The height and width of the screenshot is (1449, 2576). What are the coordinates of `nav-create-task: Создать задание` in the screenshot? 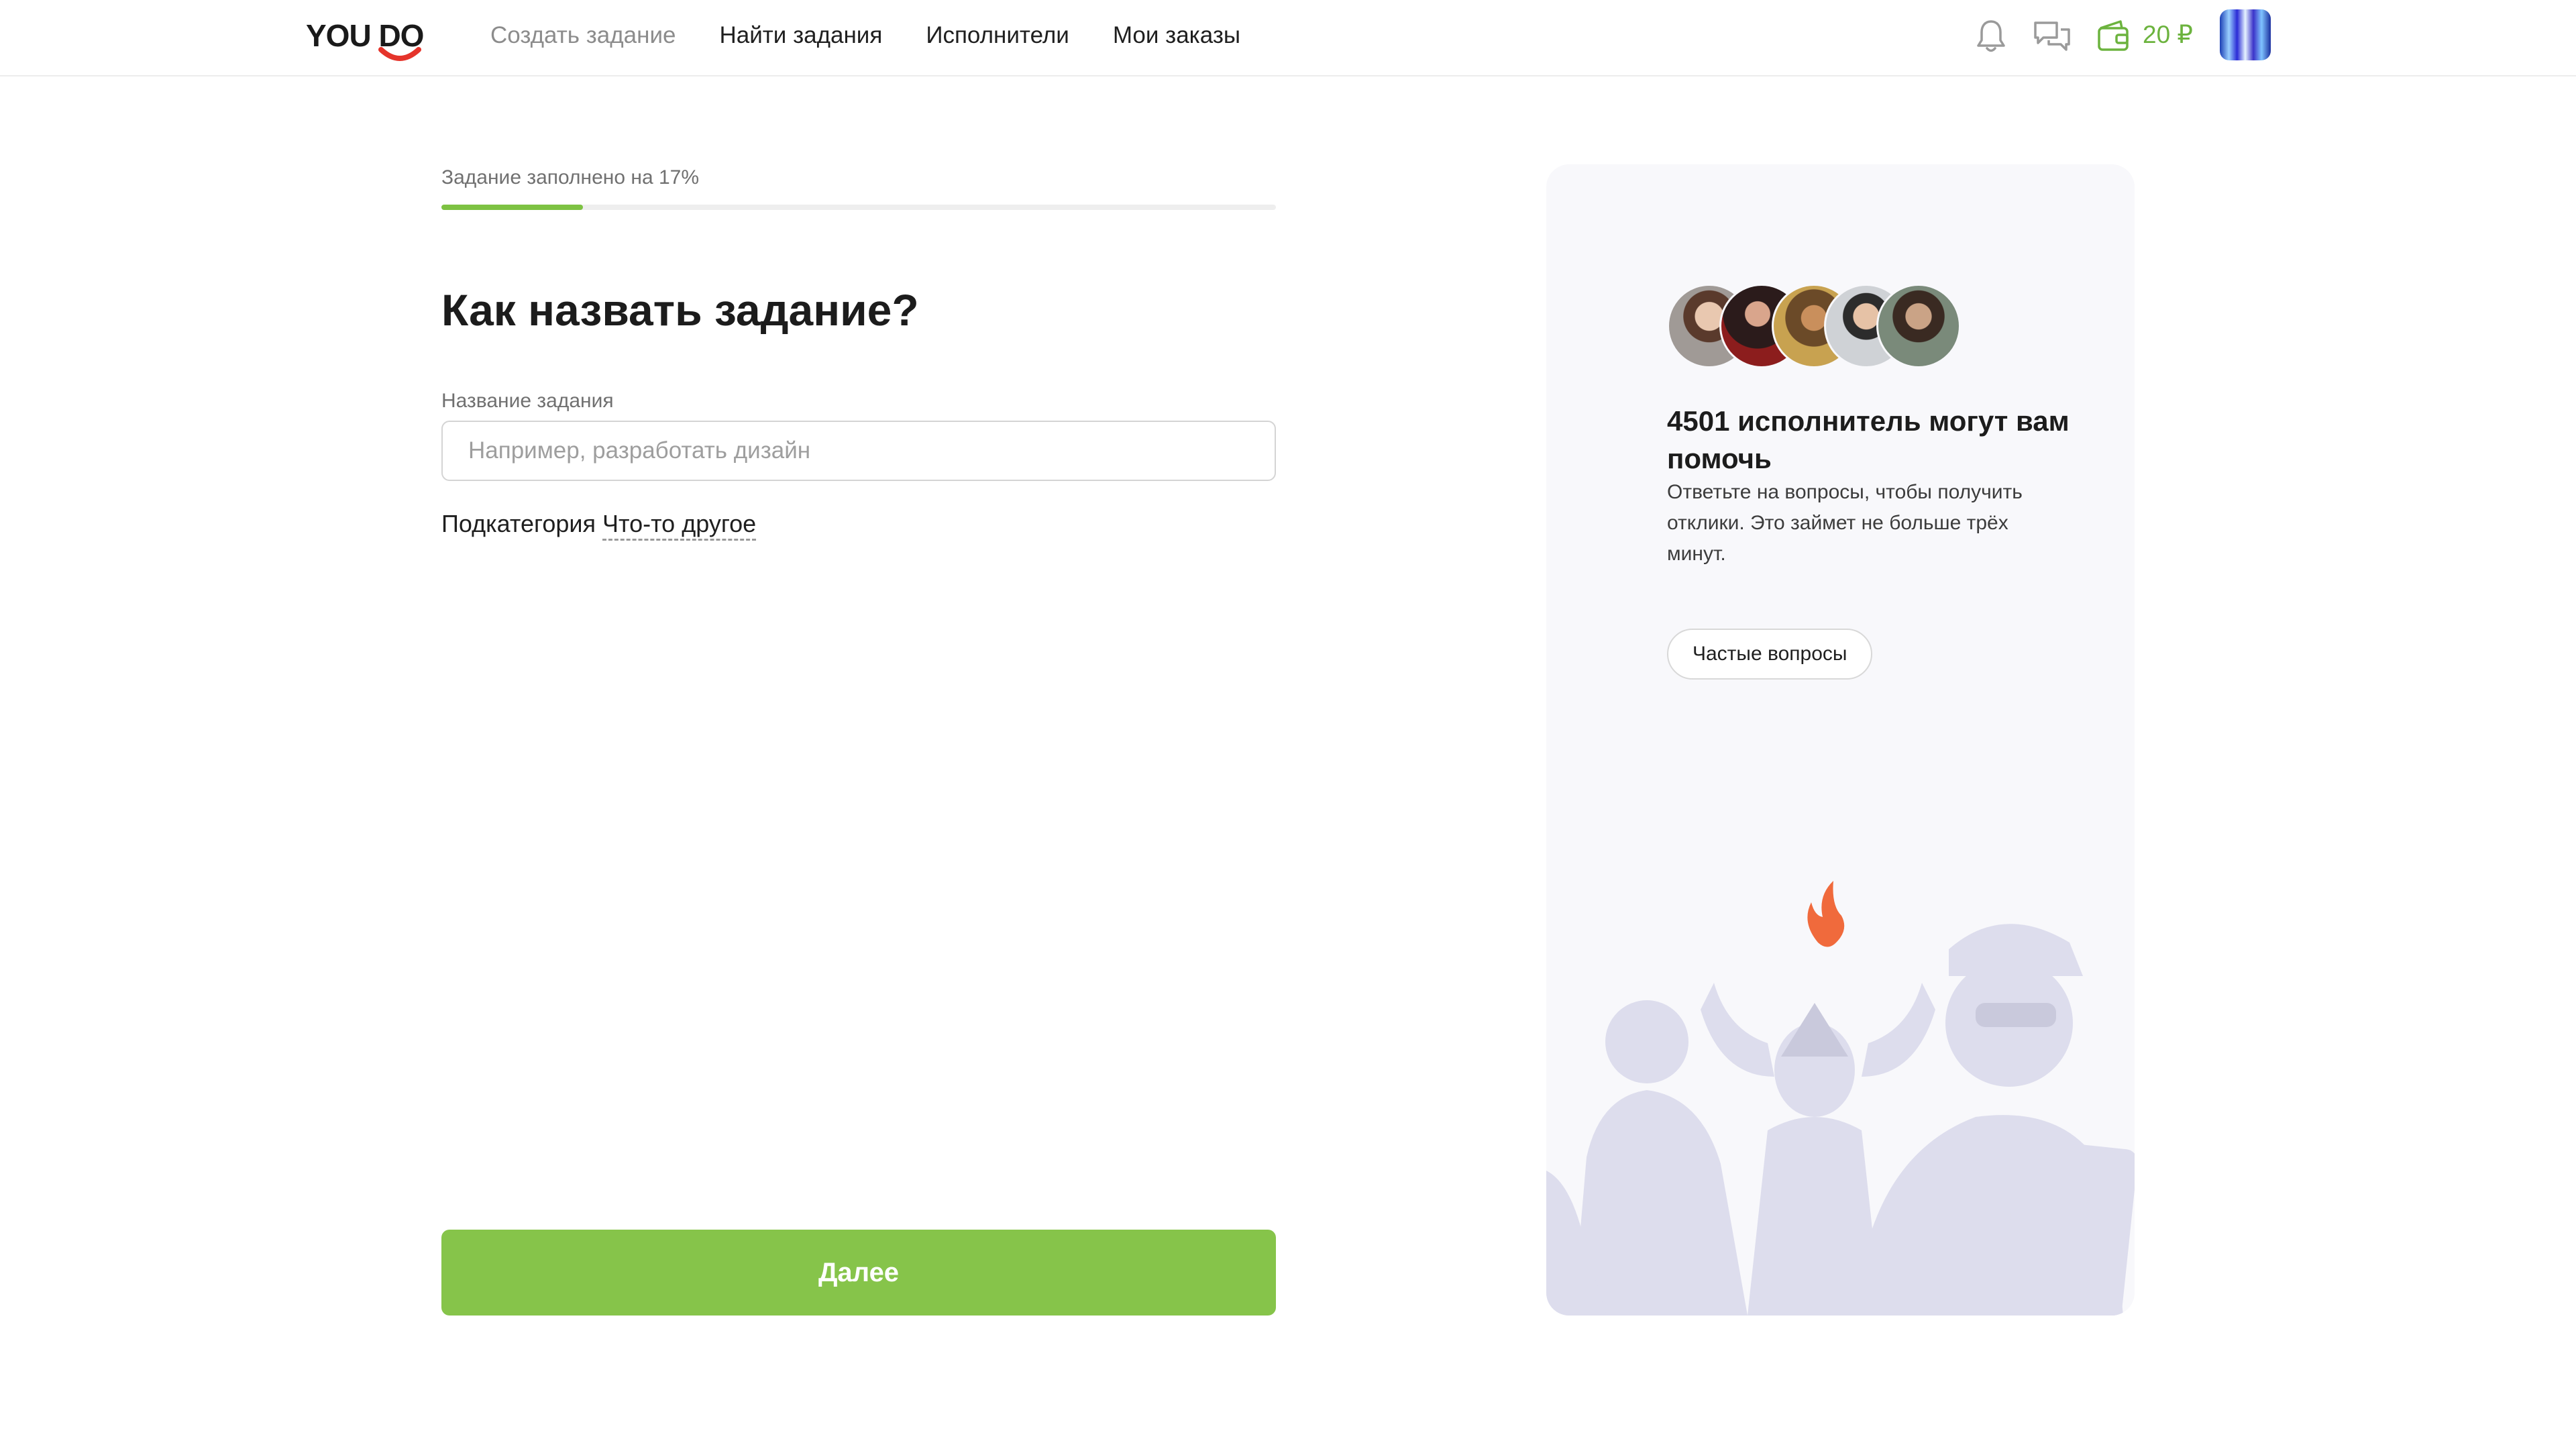 It's located at (583, 35).